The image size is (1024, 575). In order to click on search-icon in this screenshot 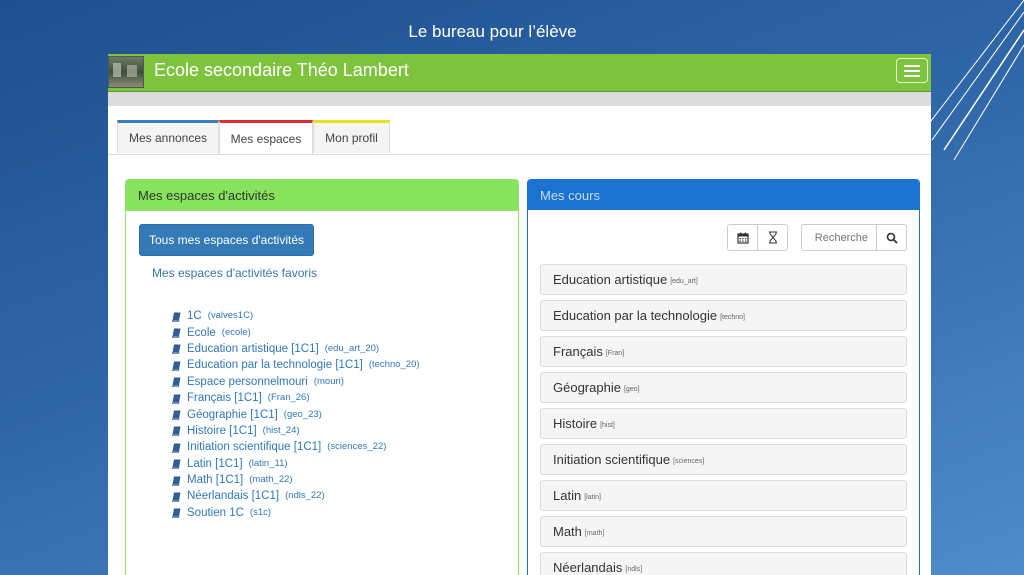, I will do `click(892, 238)`.